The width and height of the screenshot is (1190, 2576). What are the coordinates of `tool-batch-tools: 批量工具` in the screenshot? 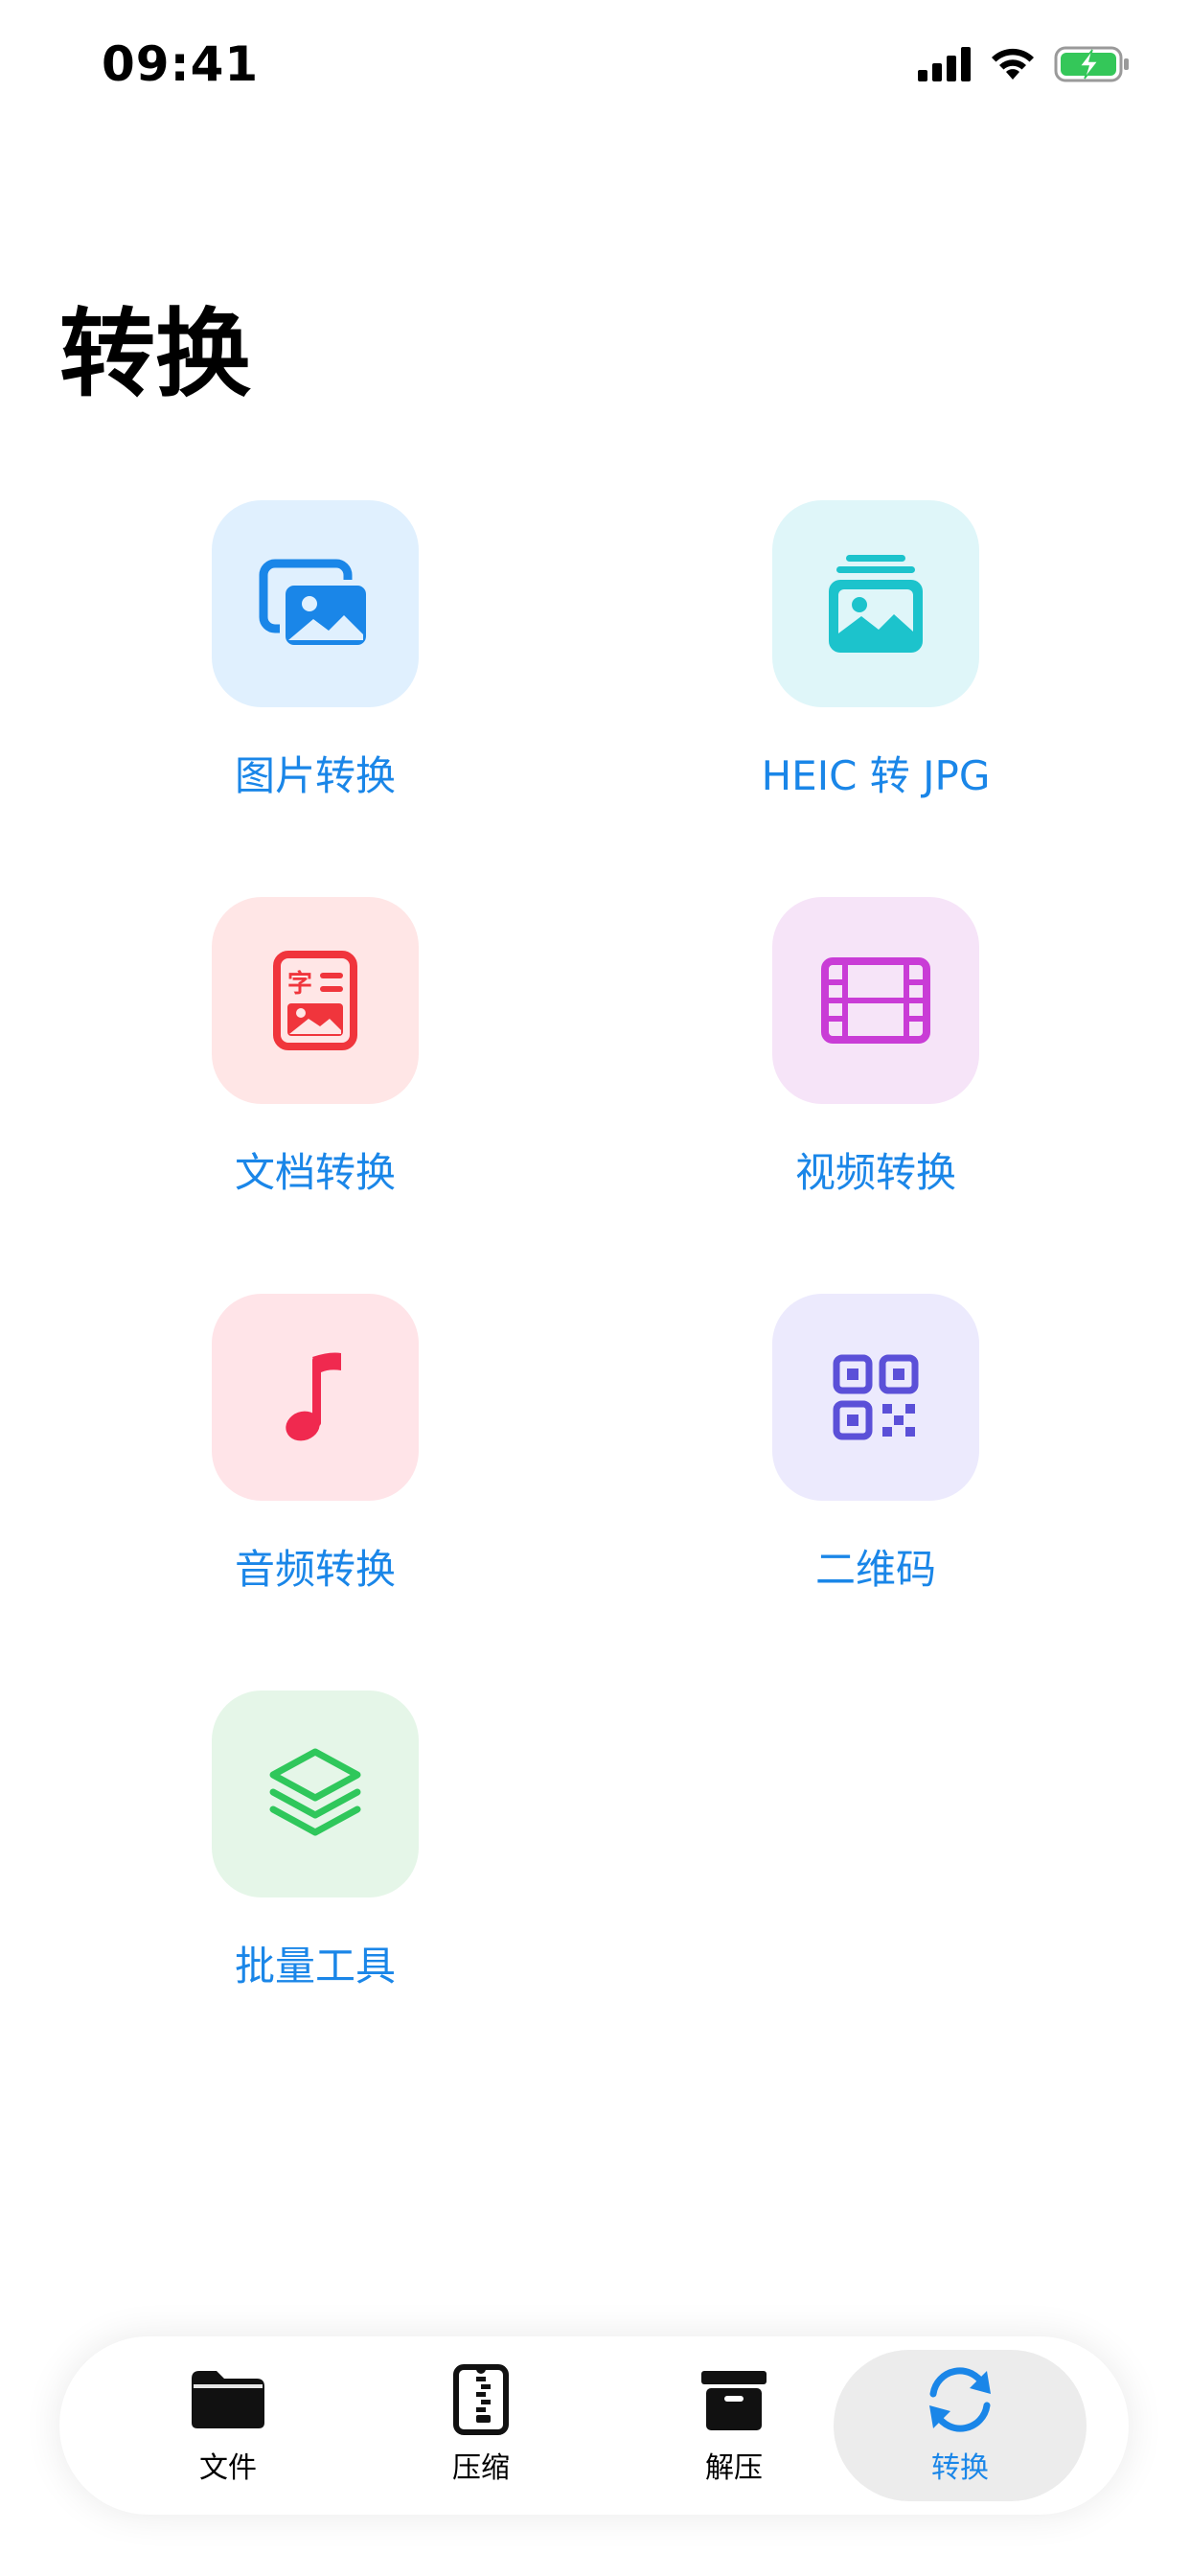 It's located at (316, 1841).